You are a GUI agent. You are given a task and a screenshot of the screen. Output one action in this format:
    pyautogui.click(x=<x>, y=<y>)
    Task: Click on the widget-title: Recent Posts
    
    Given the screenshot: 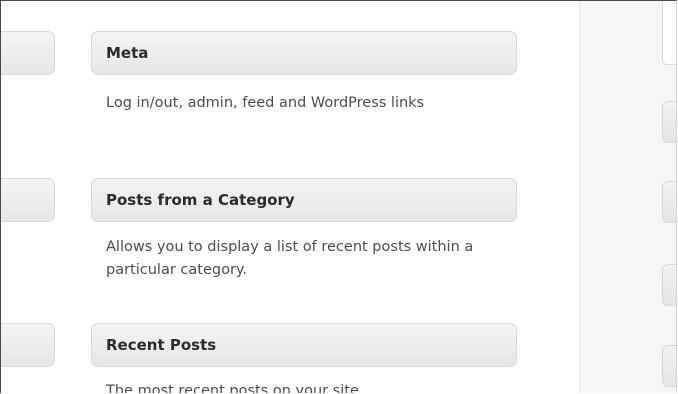 What is the action you would take?
    pyautogui.click(x=161, y=345)
    